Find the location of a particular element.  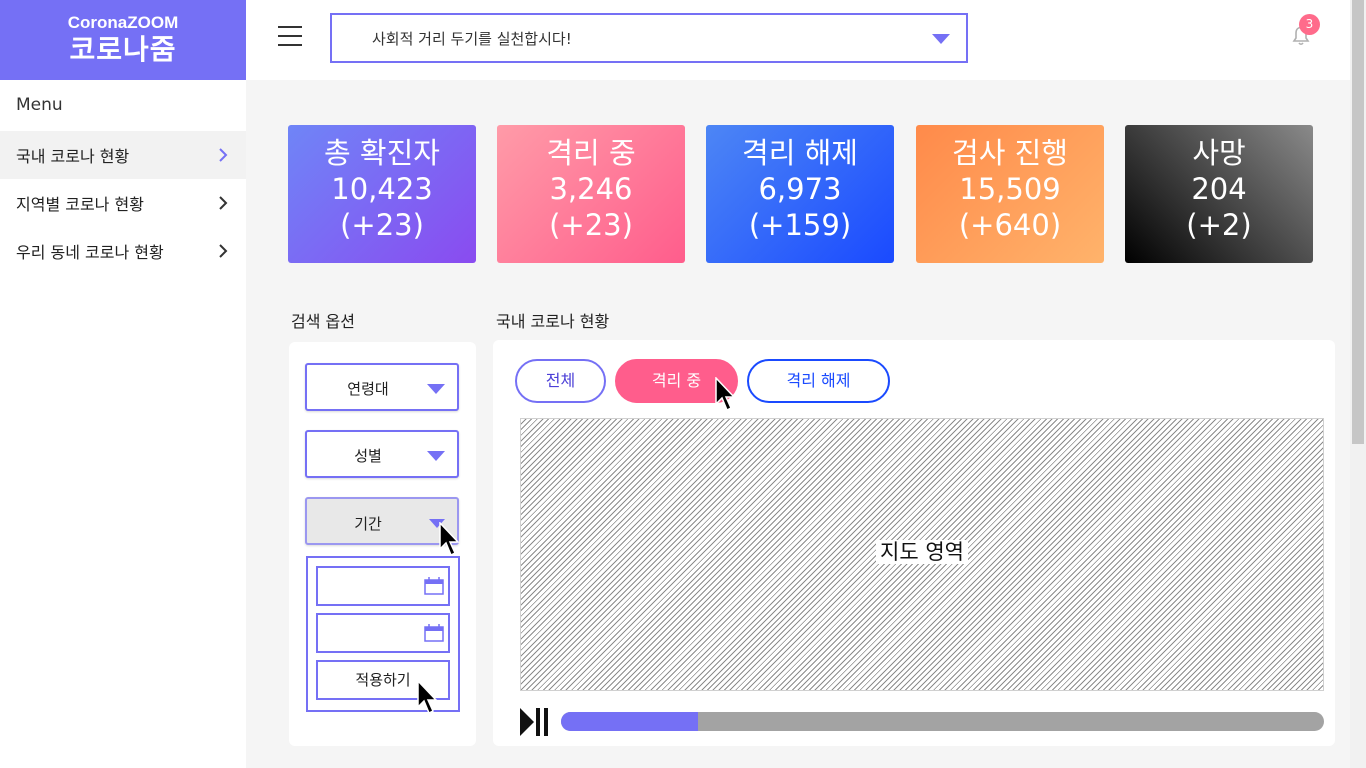

page-scrollbar is located at coordinates (1358, 384).